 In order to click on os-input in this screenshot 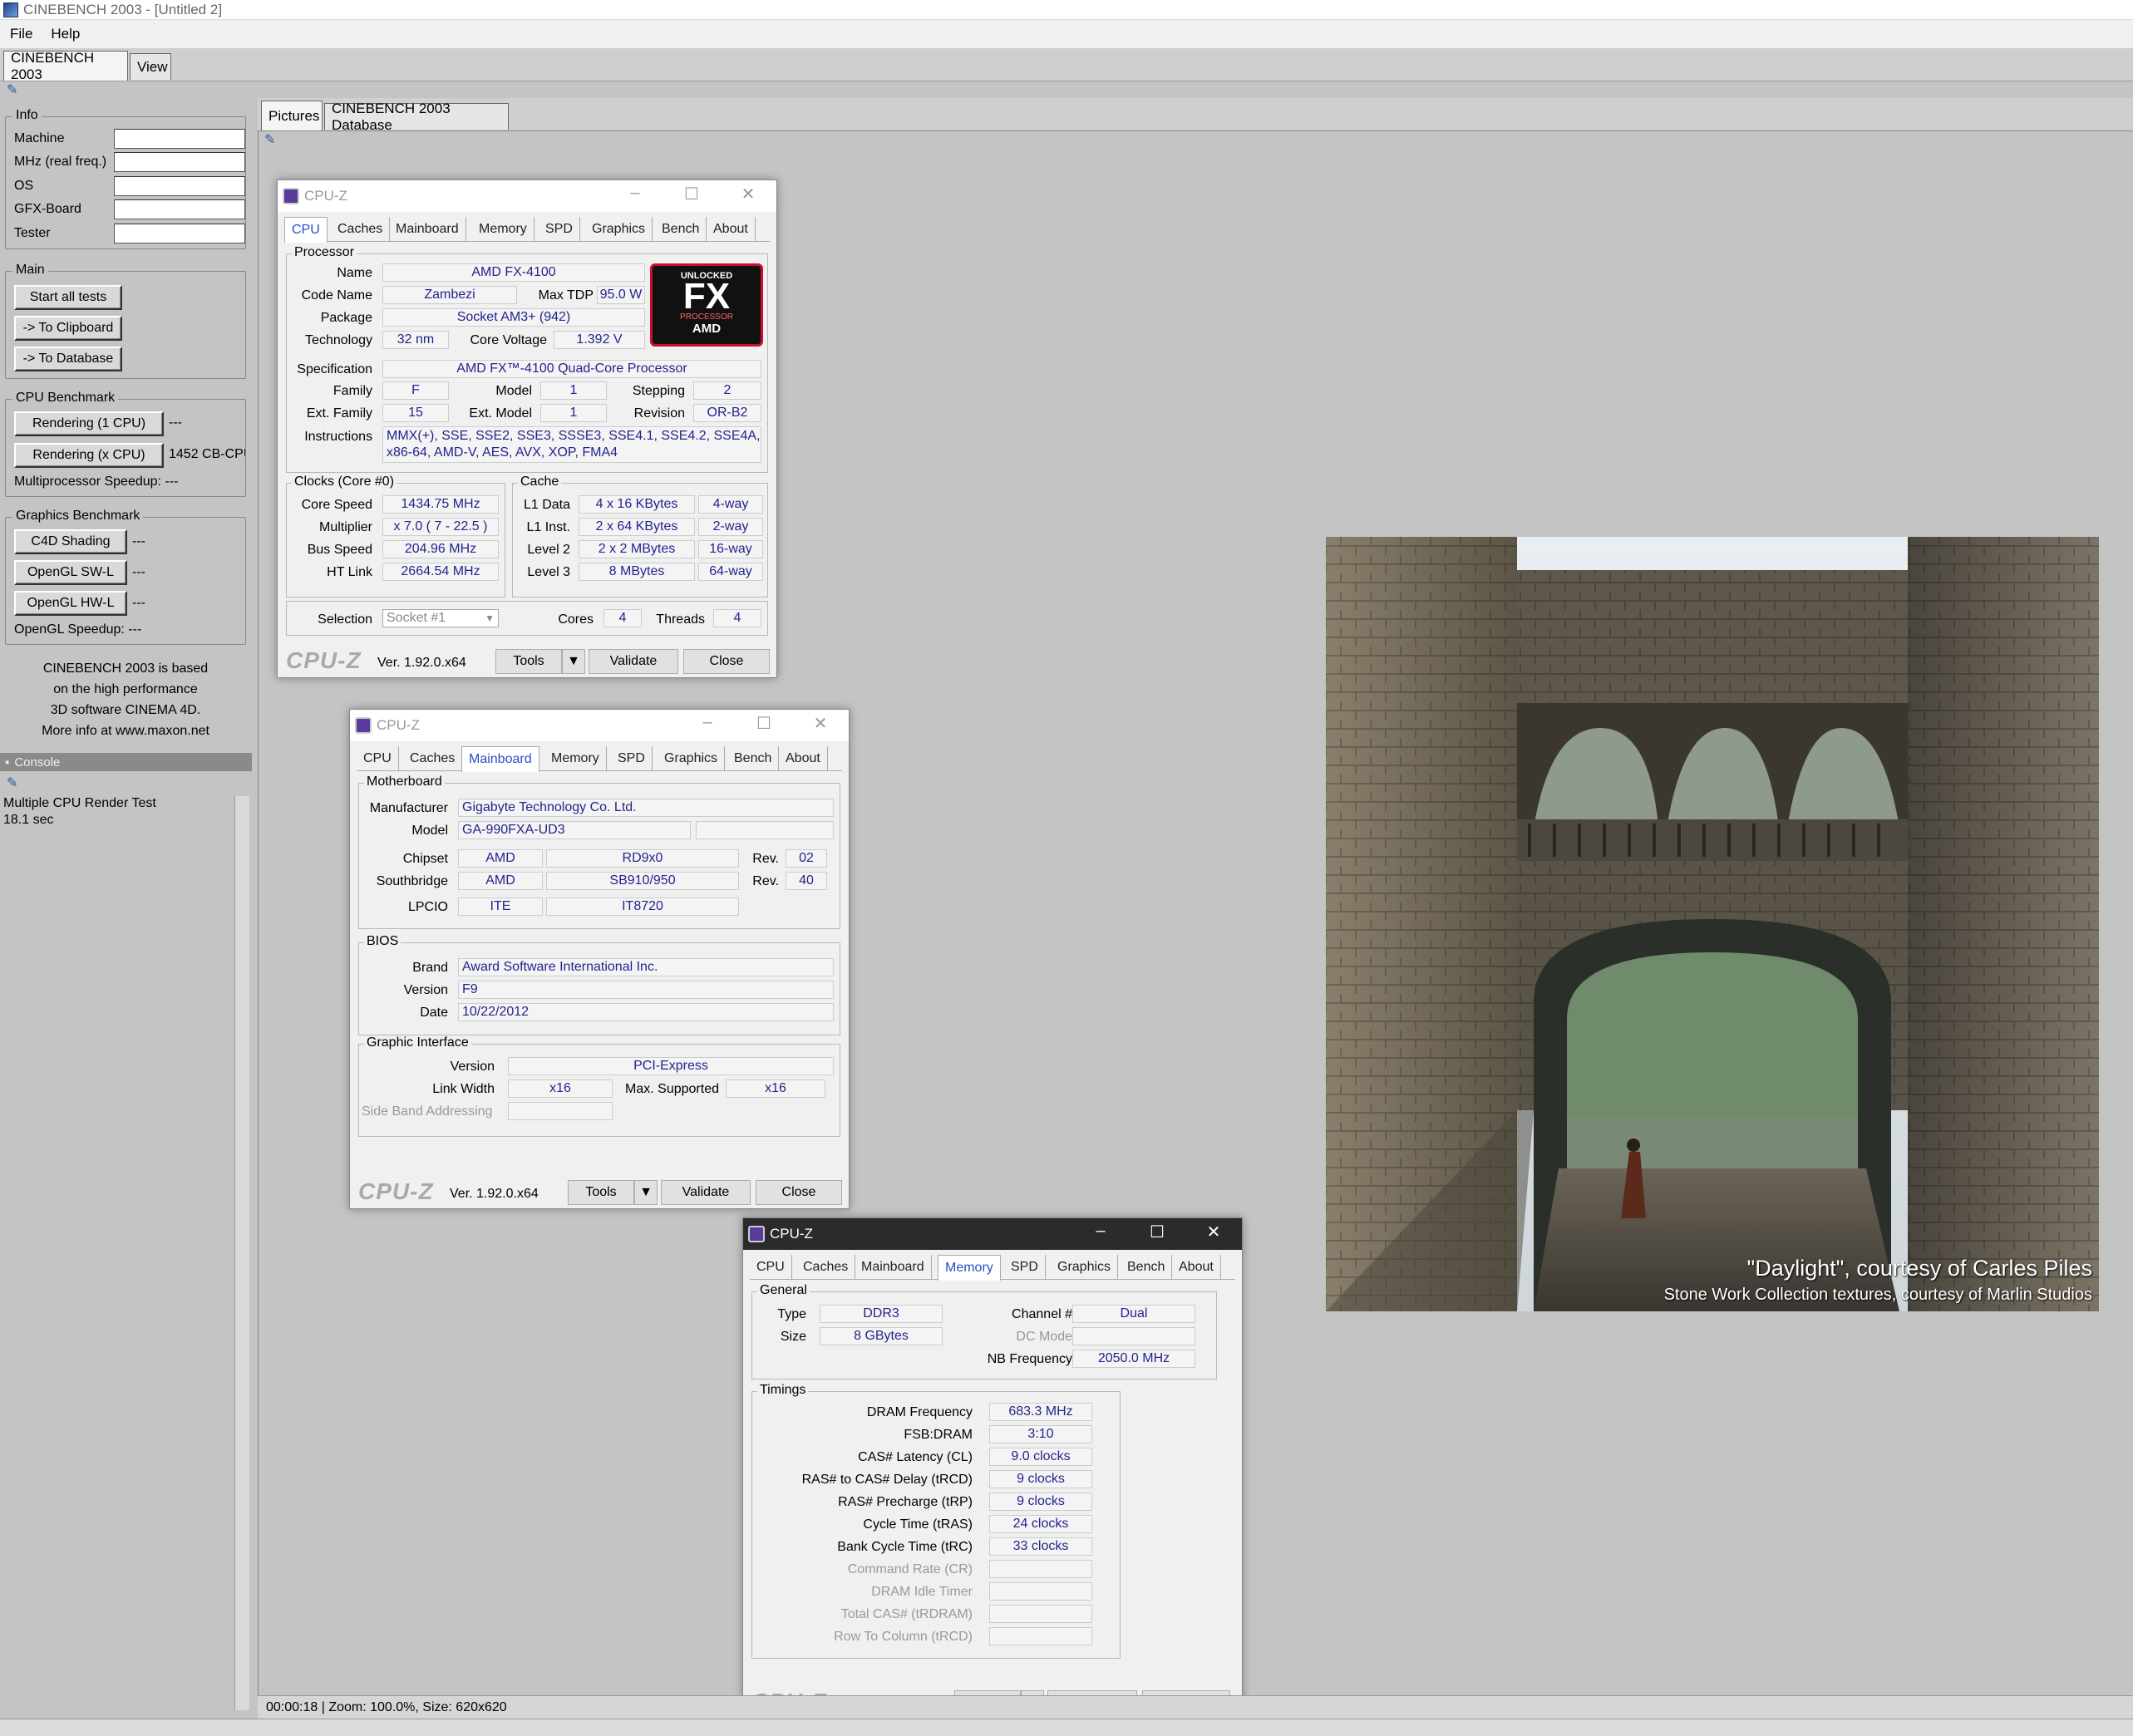, I will do `click(179, 186)`.